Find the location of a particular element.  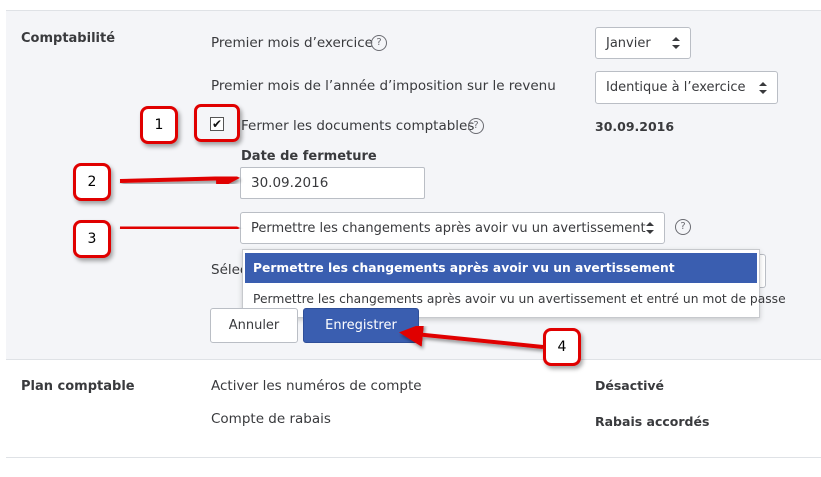

annotation-marker-1: 1 is located at coordinates (159, 125).